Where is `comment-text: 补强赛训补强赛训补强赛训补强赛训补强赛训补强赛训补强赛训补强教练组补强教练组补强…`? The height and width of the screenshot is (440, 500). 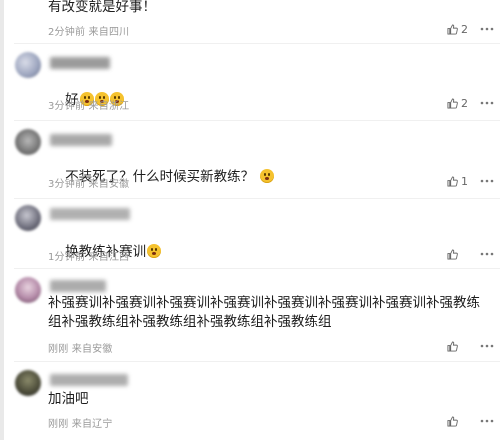 comment-text: 补强赛训补强赛训补强赛训补强赛训补强赛训补强赛训补强赛训补强教练组补强教练组补强… is located at coordinates (264, 312).